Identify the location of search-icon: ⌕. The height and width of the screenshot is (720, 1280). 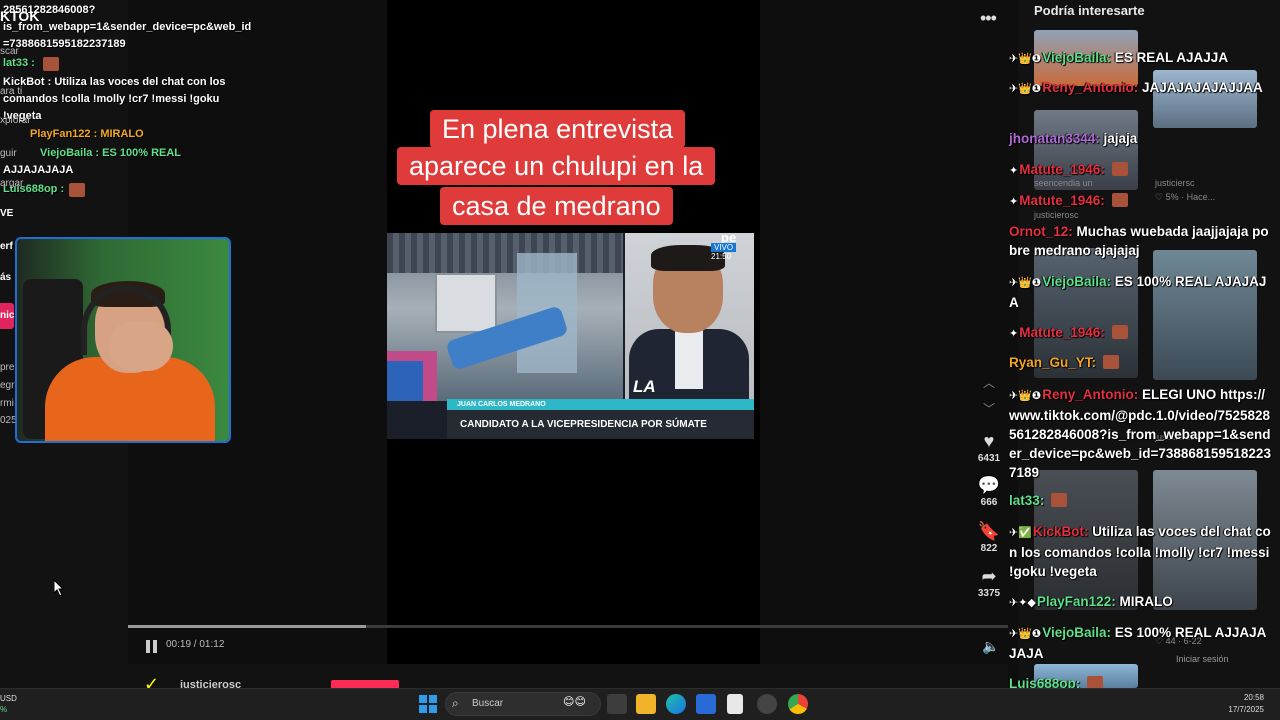
(455, 703).